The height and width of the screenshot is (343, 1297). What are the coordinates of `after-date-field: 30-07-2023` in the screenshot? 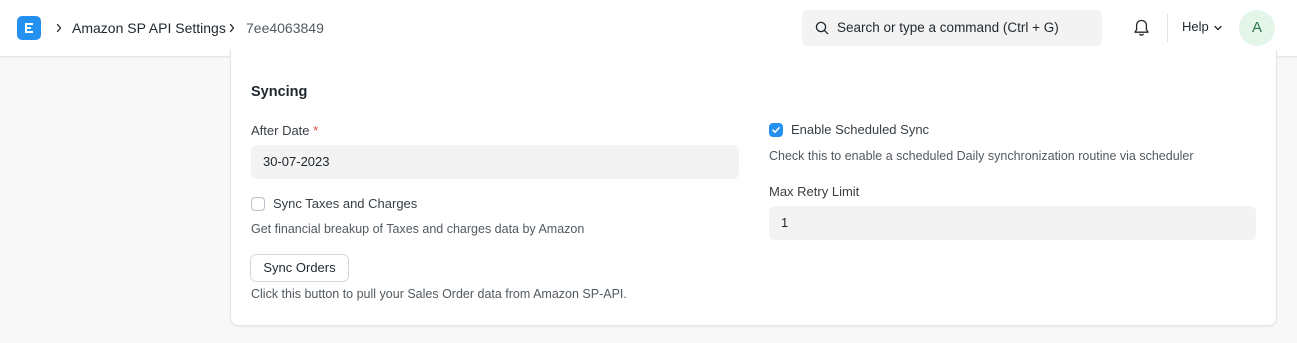 It's located at (495, 162).